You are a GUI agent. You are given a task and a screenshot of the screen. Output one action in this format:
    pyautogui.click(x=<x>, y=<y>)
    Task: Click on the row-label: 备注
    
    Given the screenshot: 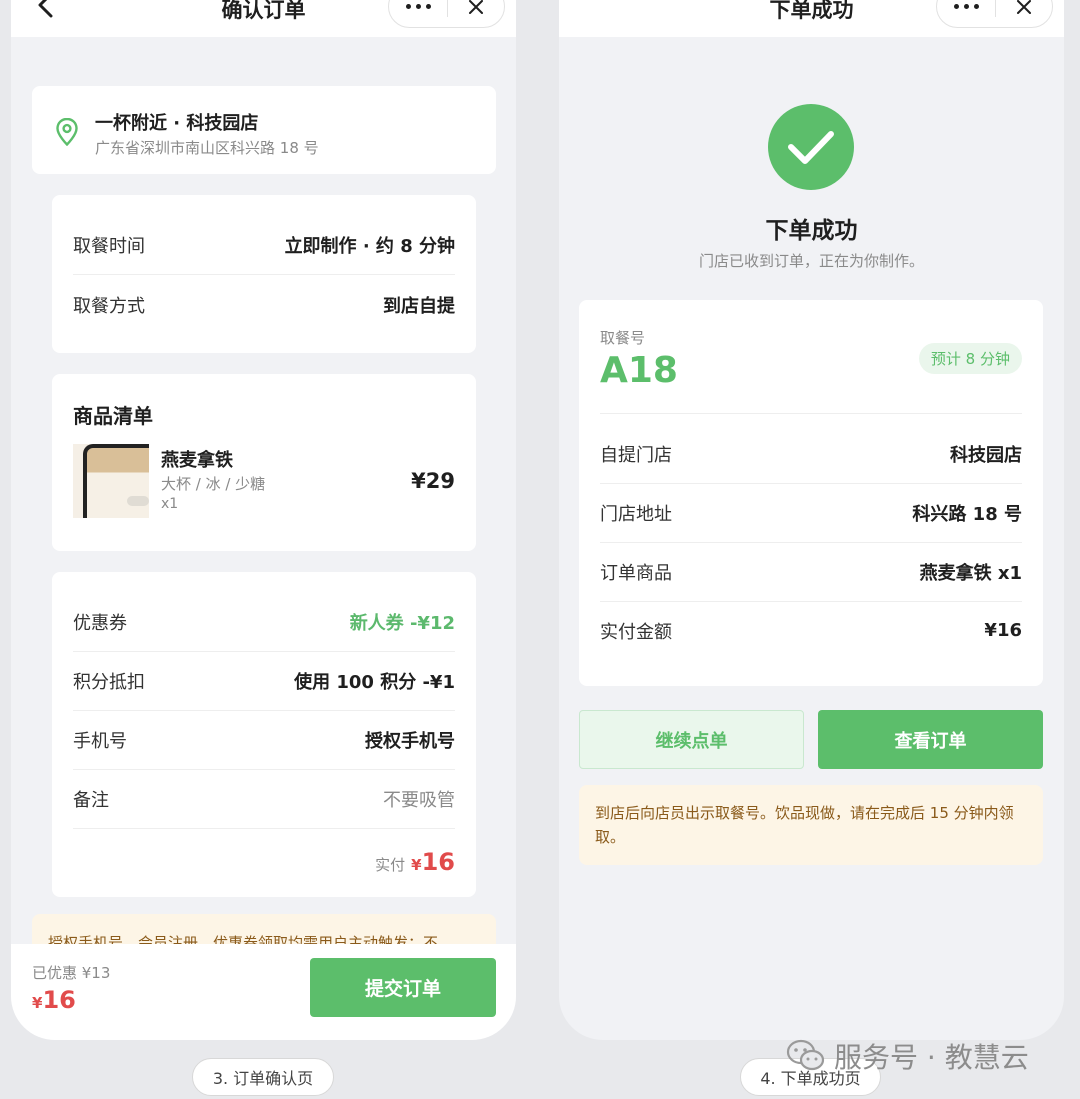 What is the action you would take?
    pyautogui.click(x=91, y=800)
    